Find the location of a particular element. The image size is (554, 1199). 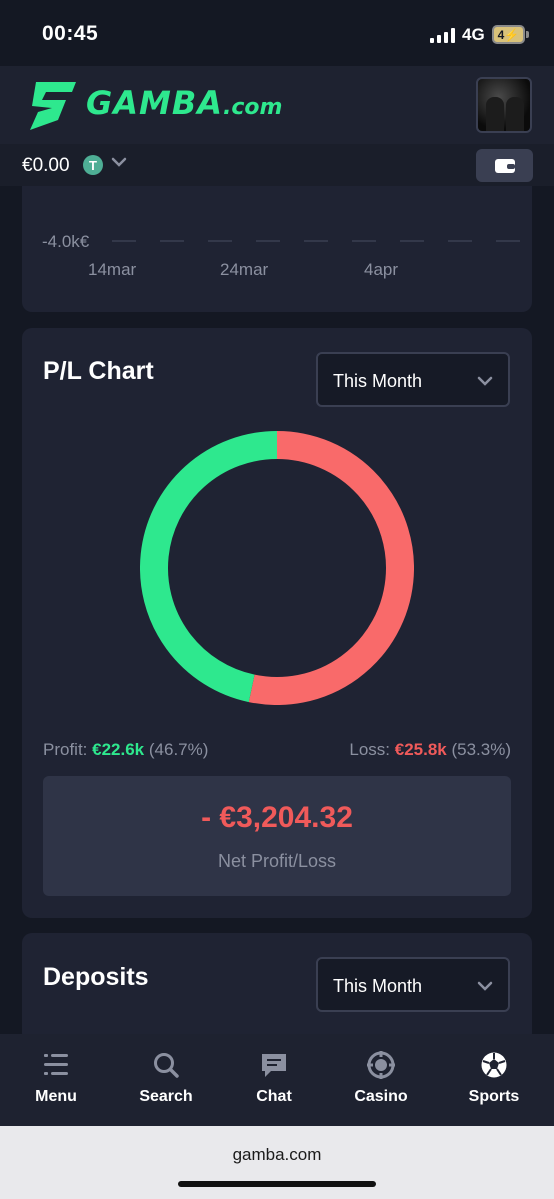

network-label: 4G is located at coordinates (473, 34).